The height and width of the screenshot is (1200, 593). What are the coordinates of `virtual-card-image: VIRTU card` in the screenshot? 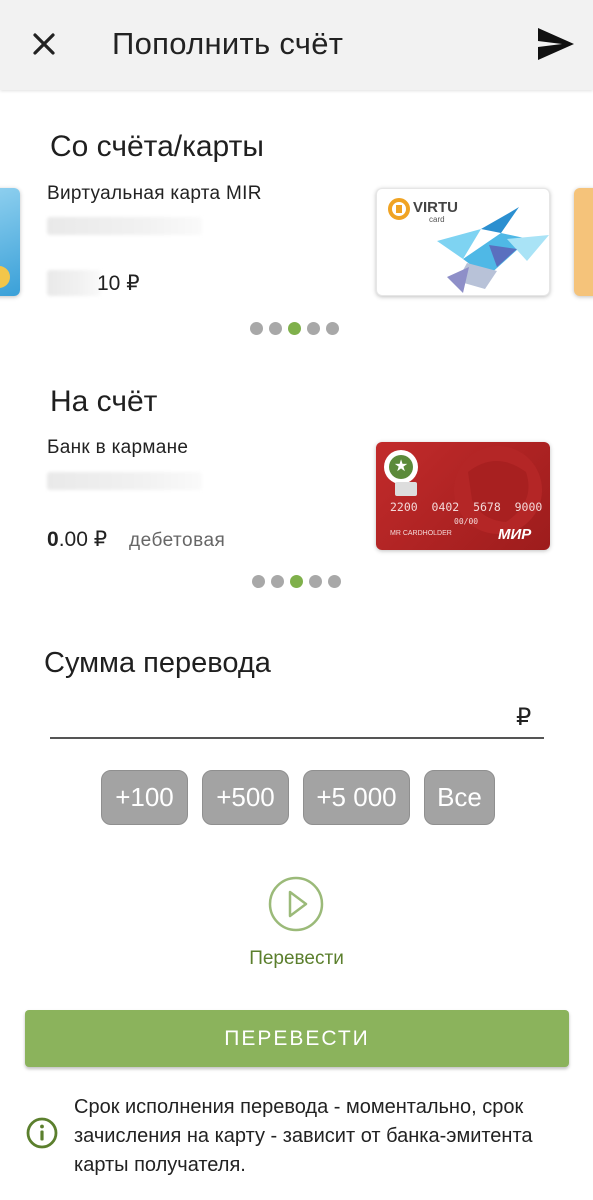 It's located at (463, 242).